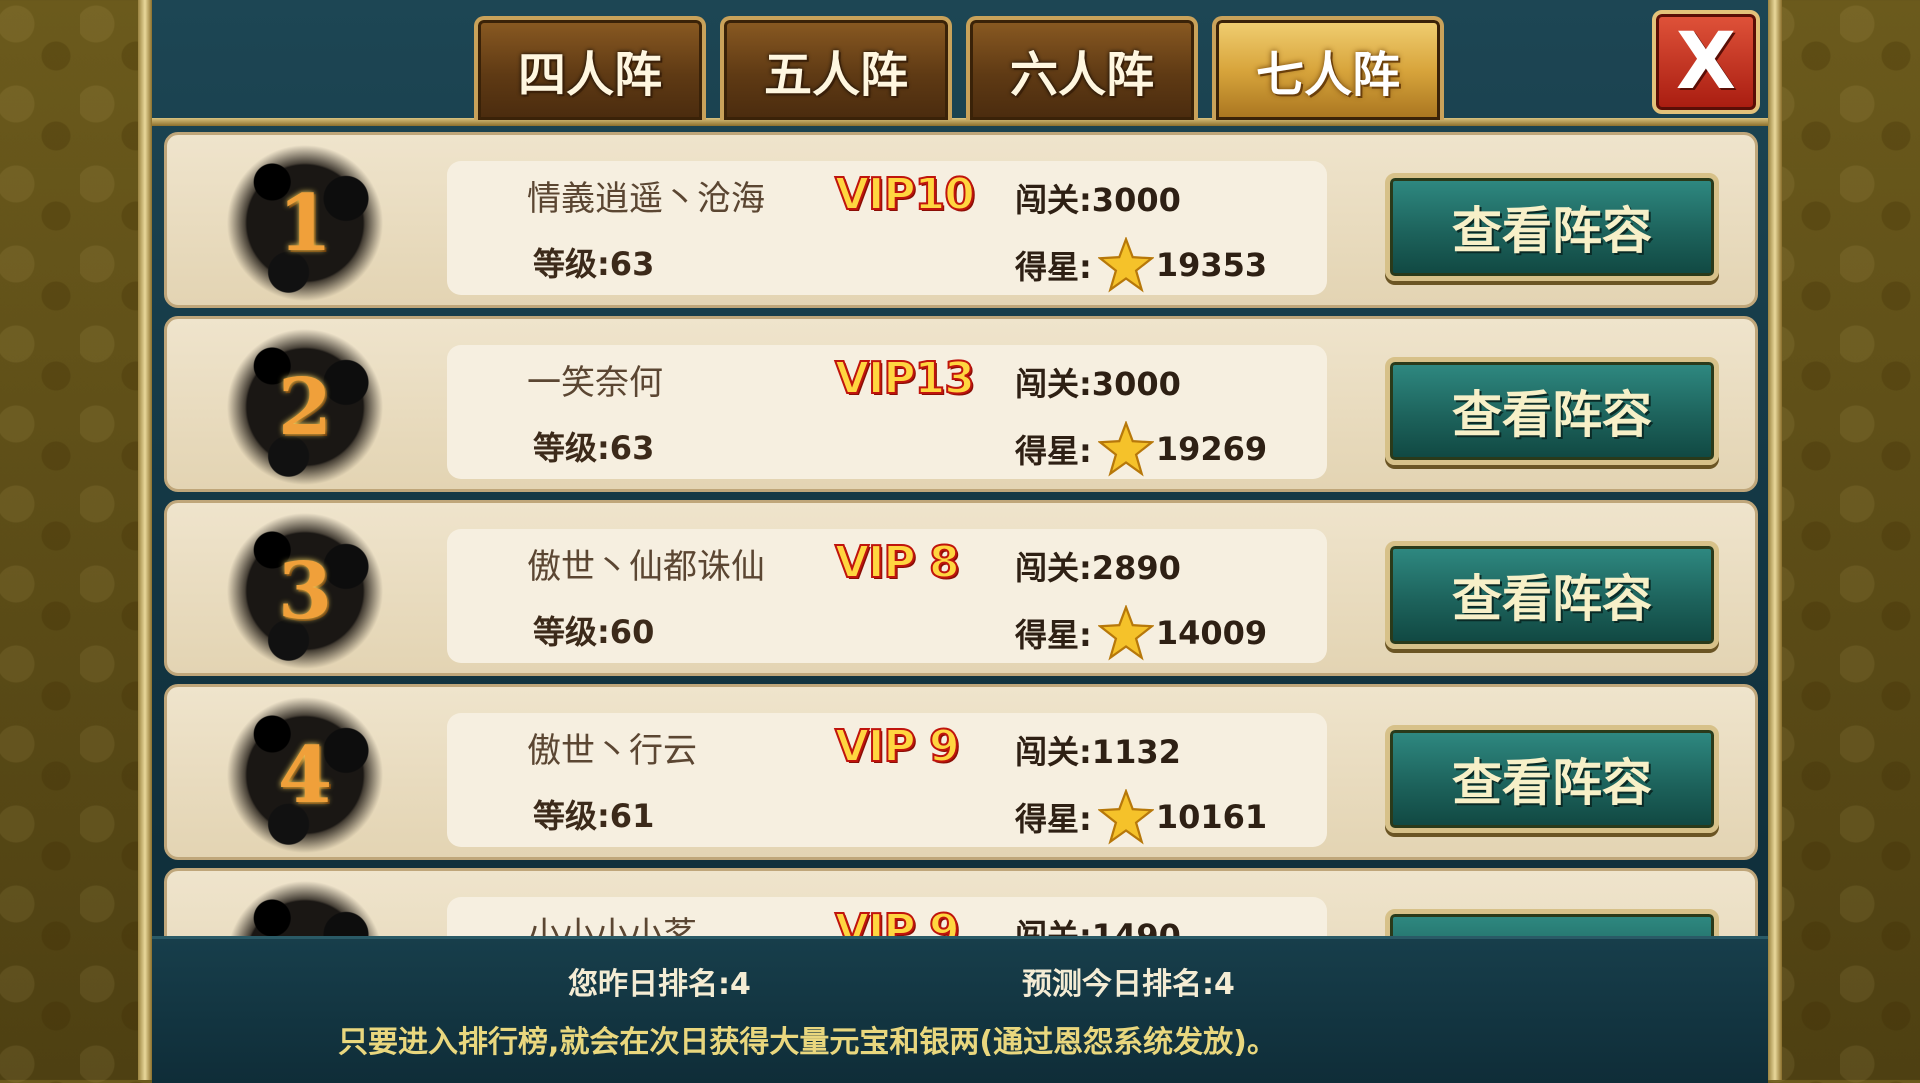 This screenshot has width=1920, height=1083. What do you see at coordinates (646, 199) in the screenshot?
I see `player-name: 情義逍遥丶沧海` at bounding box center [646, 199].